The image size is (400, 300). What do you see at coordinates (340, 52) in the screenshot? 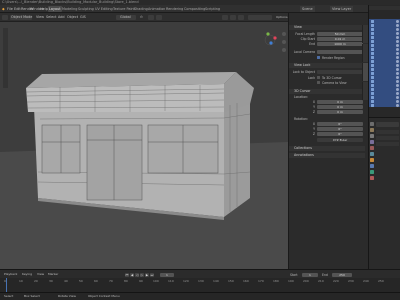
I see `local-camera-field` at bounding box center [340, 52].